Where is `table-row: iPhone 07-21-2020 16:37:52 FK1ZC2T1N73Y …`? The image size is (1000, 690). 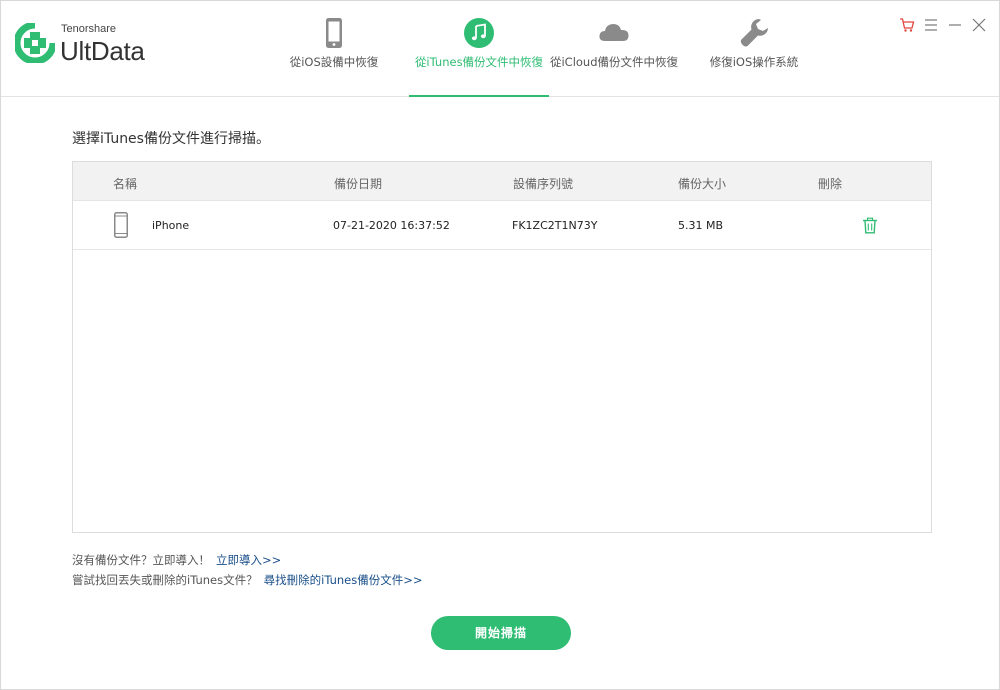
table-row: iPhone 07-21-2020 16:37:52 FK1ZC2T1N73Y … is located at coordinates (502, 225).